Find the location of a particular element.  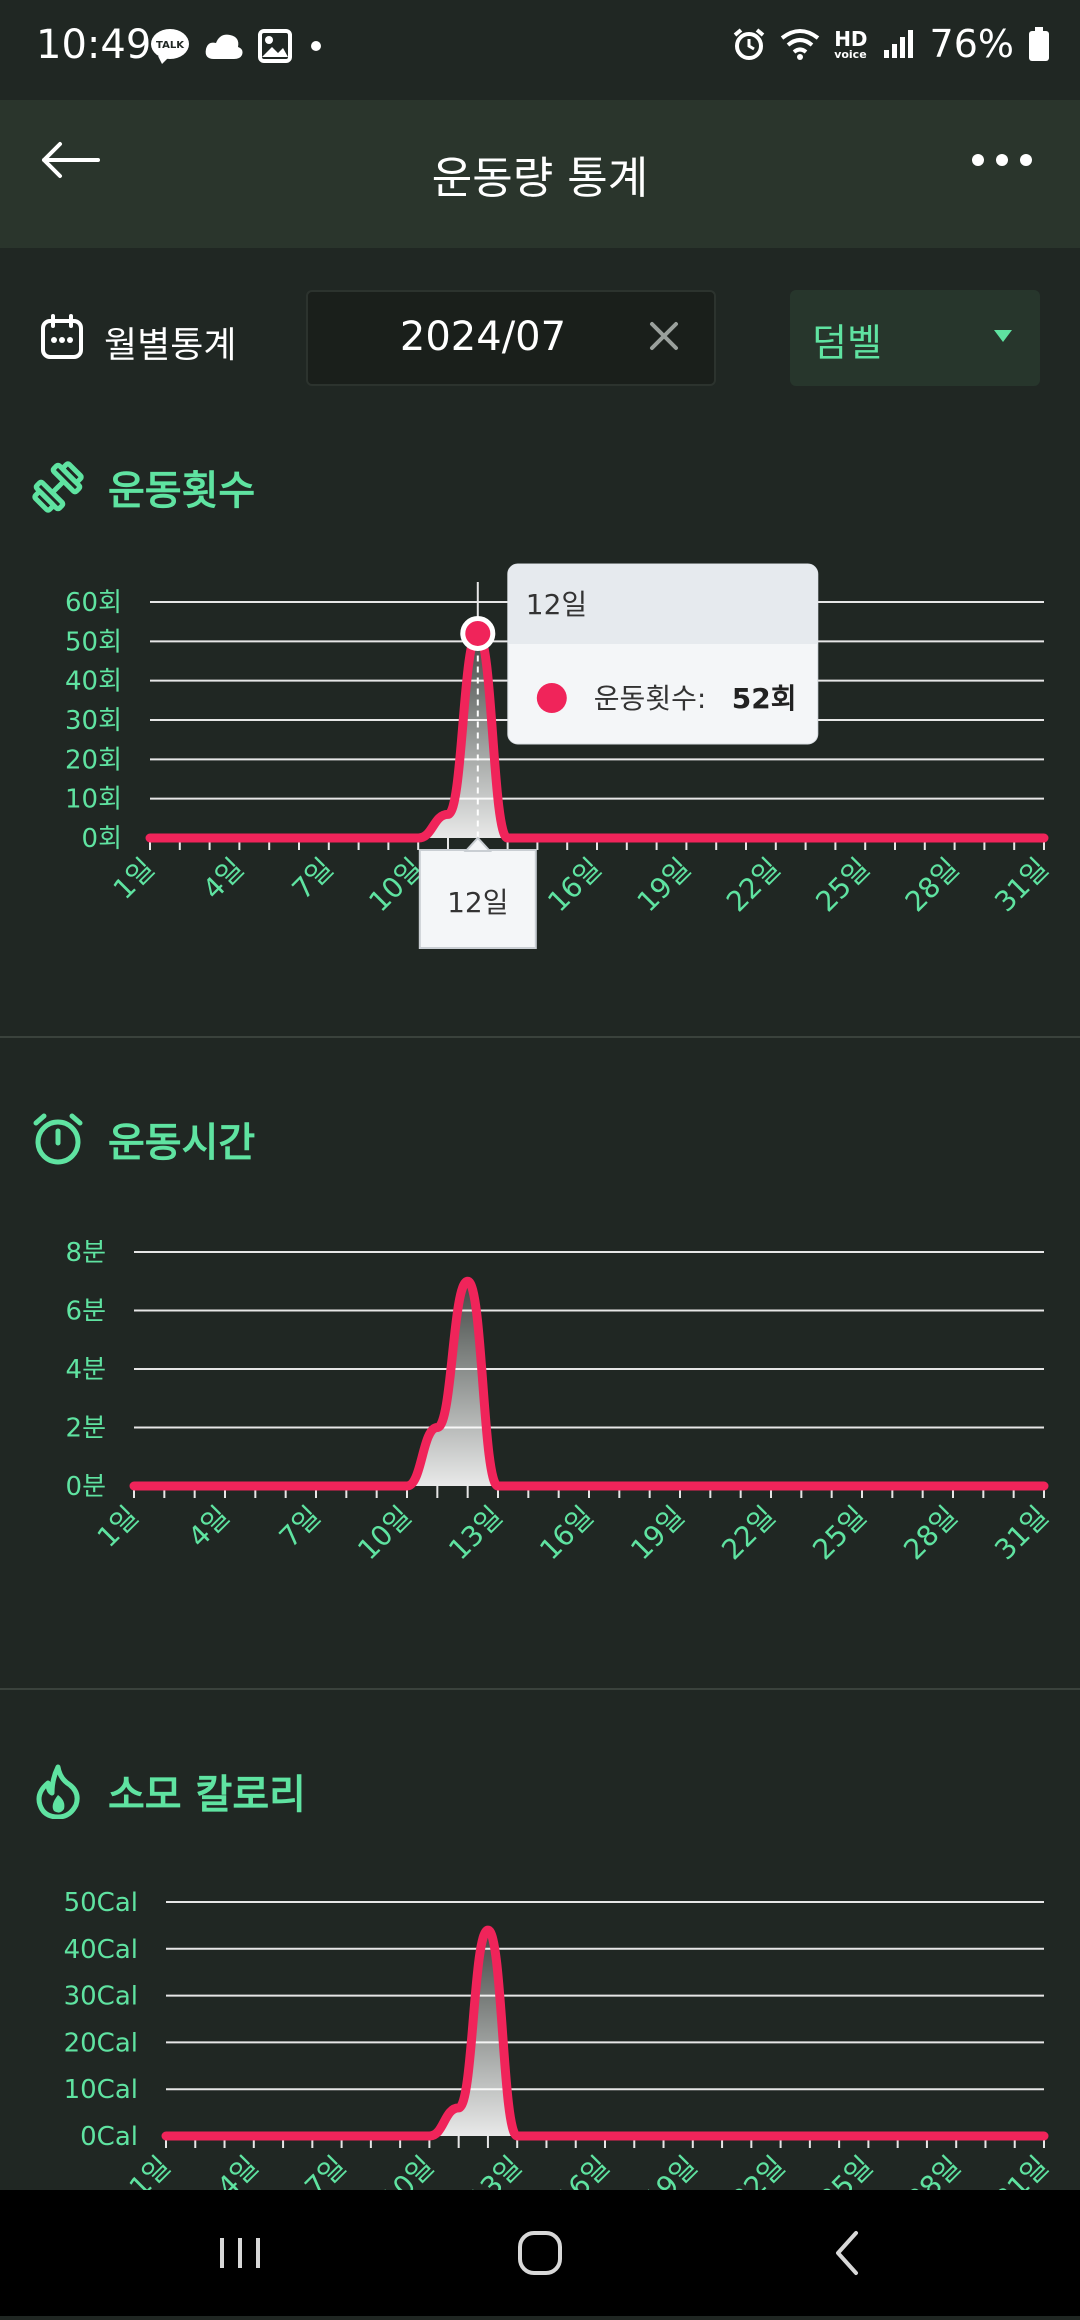

y-tick-label: 40회 is located at coordinates (93, 682).